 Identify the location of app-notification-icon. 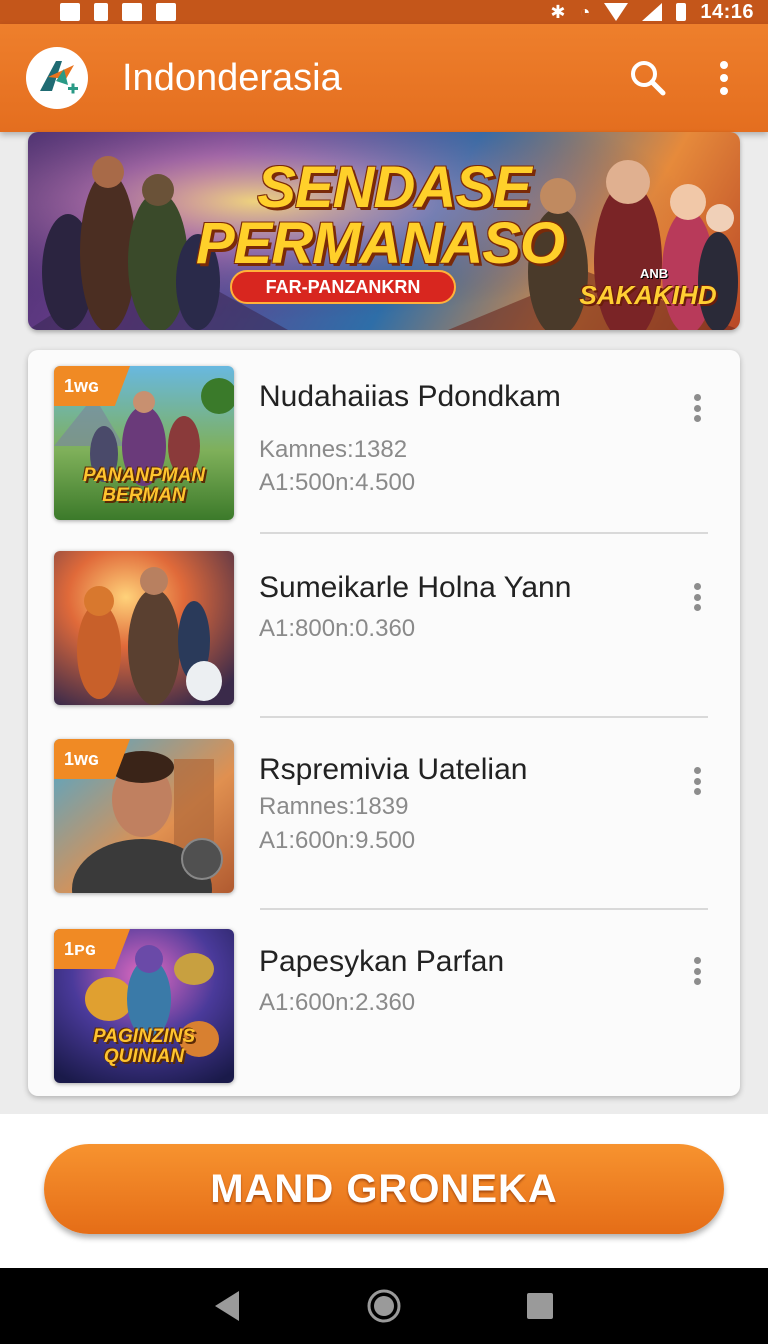
(132, 12).